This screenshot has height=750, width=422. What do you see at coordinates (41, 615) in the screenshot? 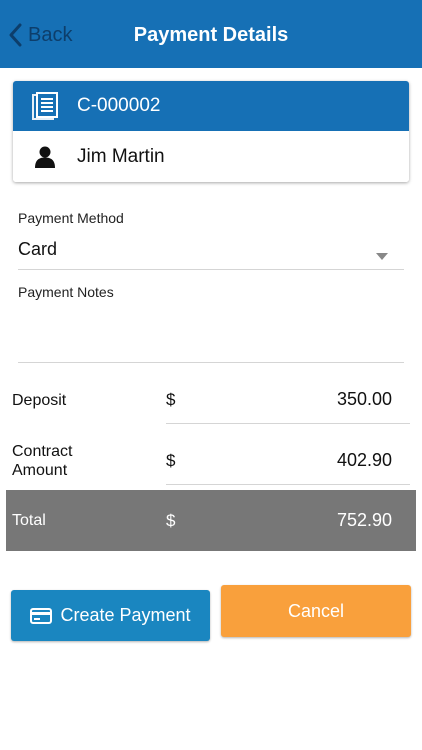
I see `credit-card-icon` at bounding box center [41, 615].